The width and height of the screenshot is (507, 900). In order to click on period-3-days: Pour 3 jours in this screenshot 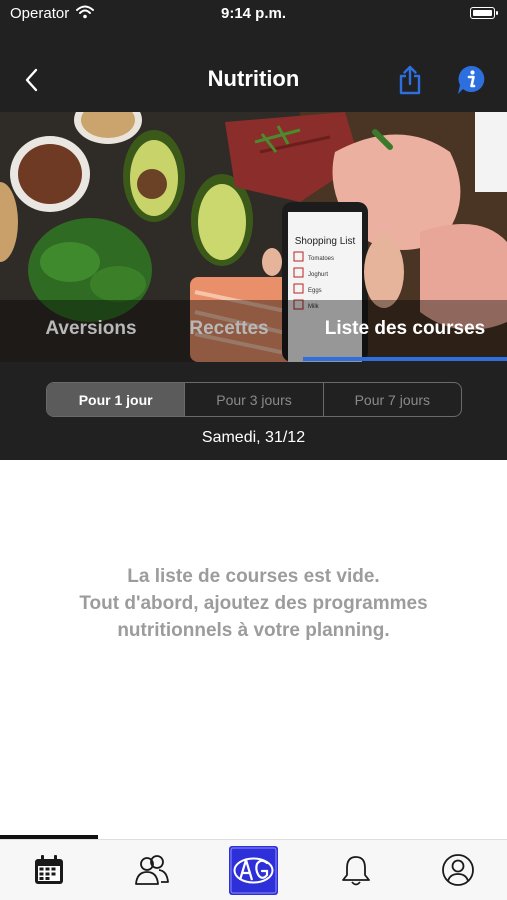, I will do `click(253, 399)`.